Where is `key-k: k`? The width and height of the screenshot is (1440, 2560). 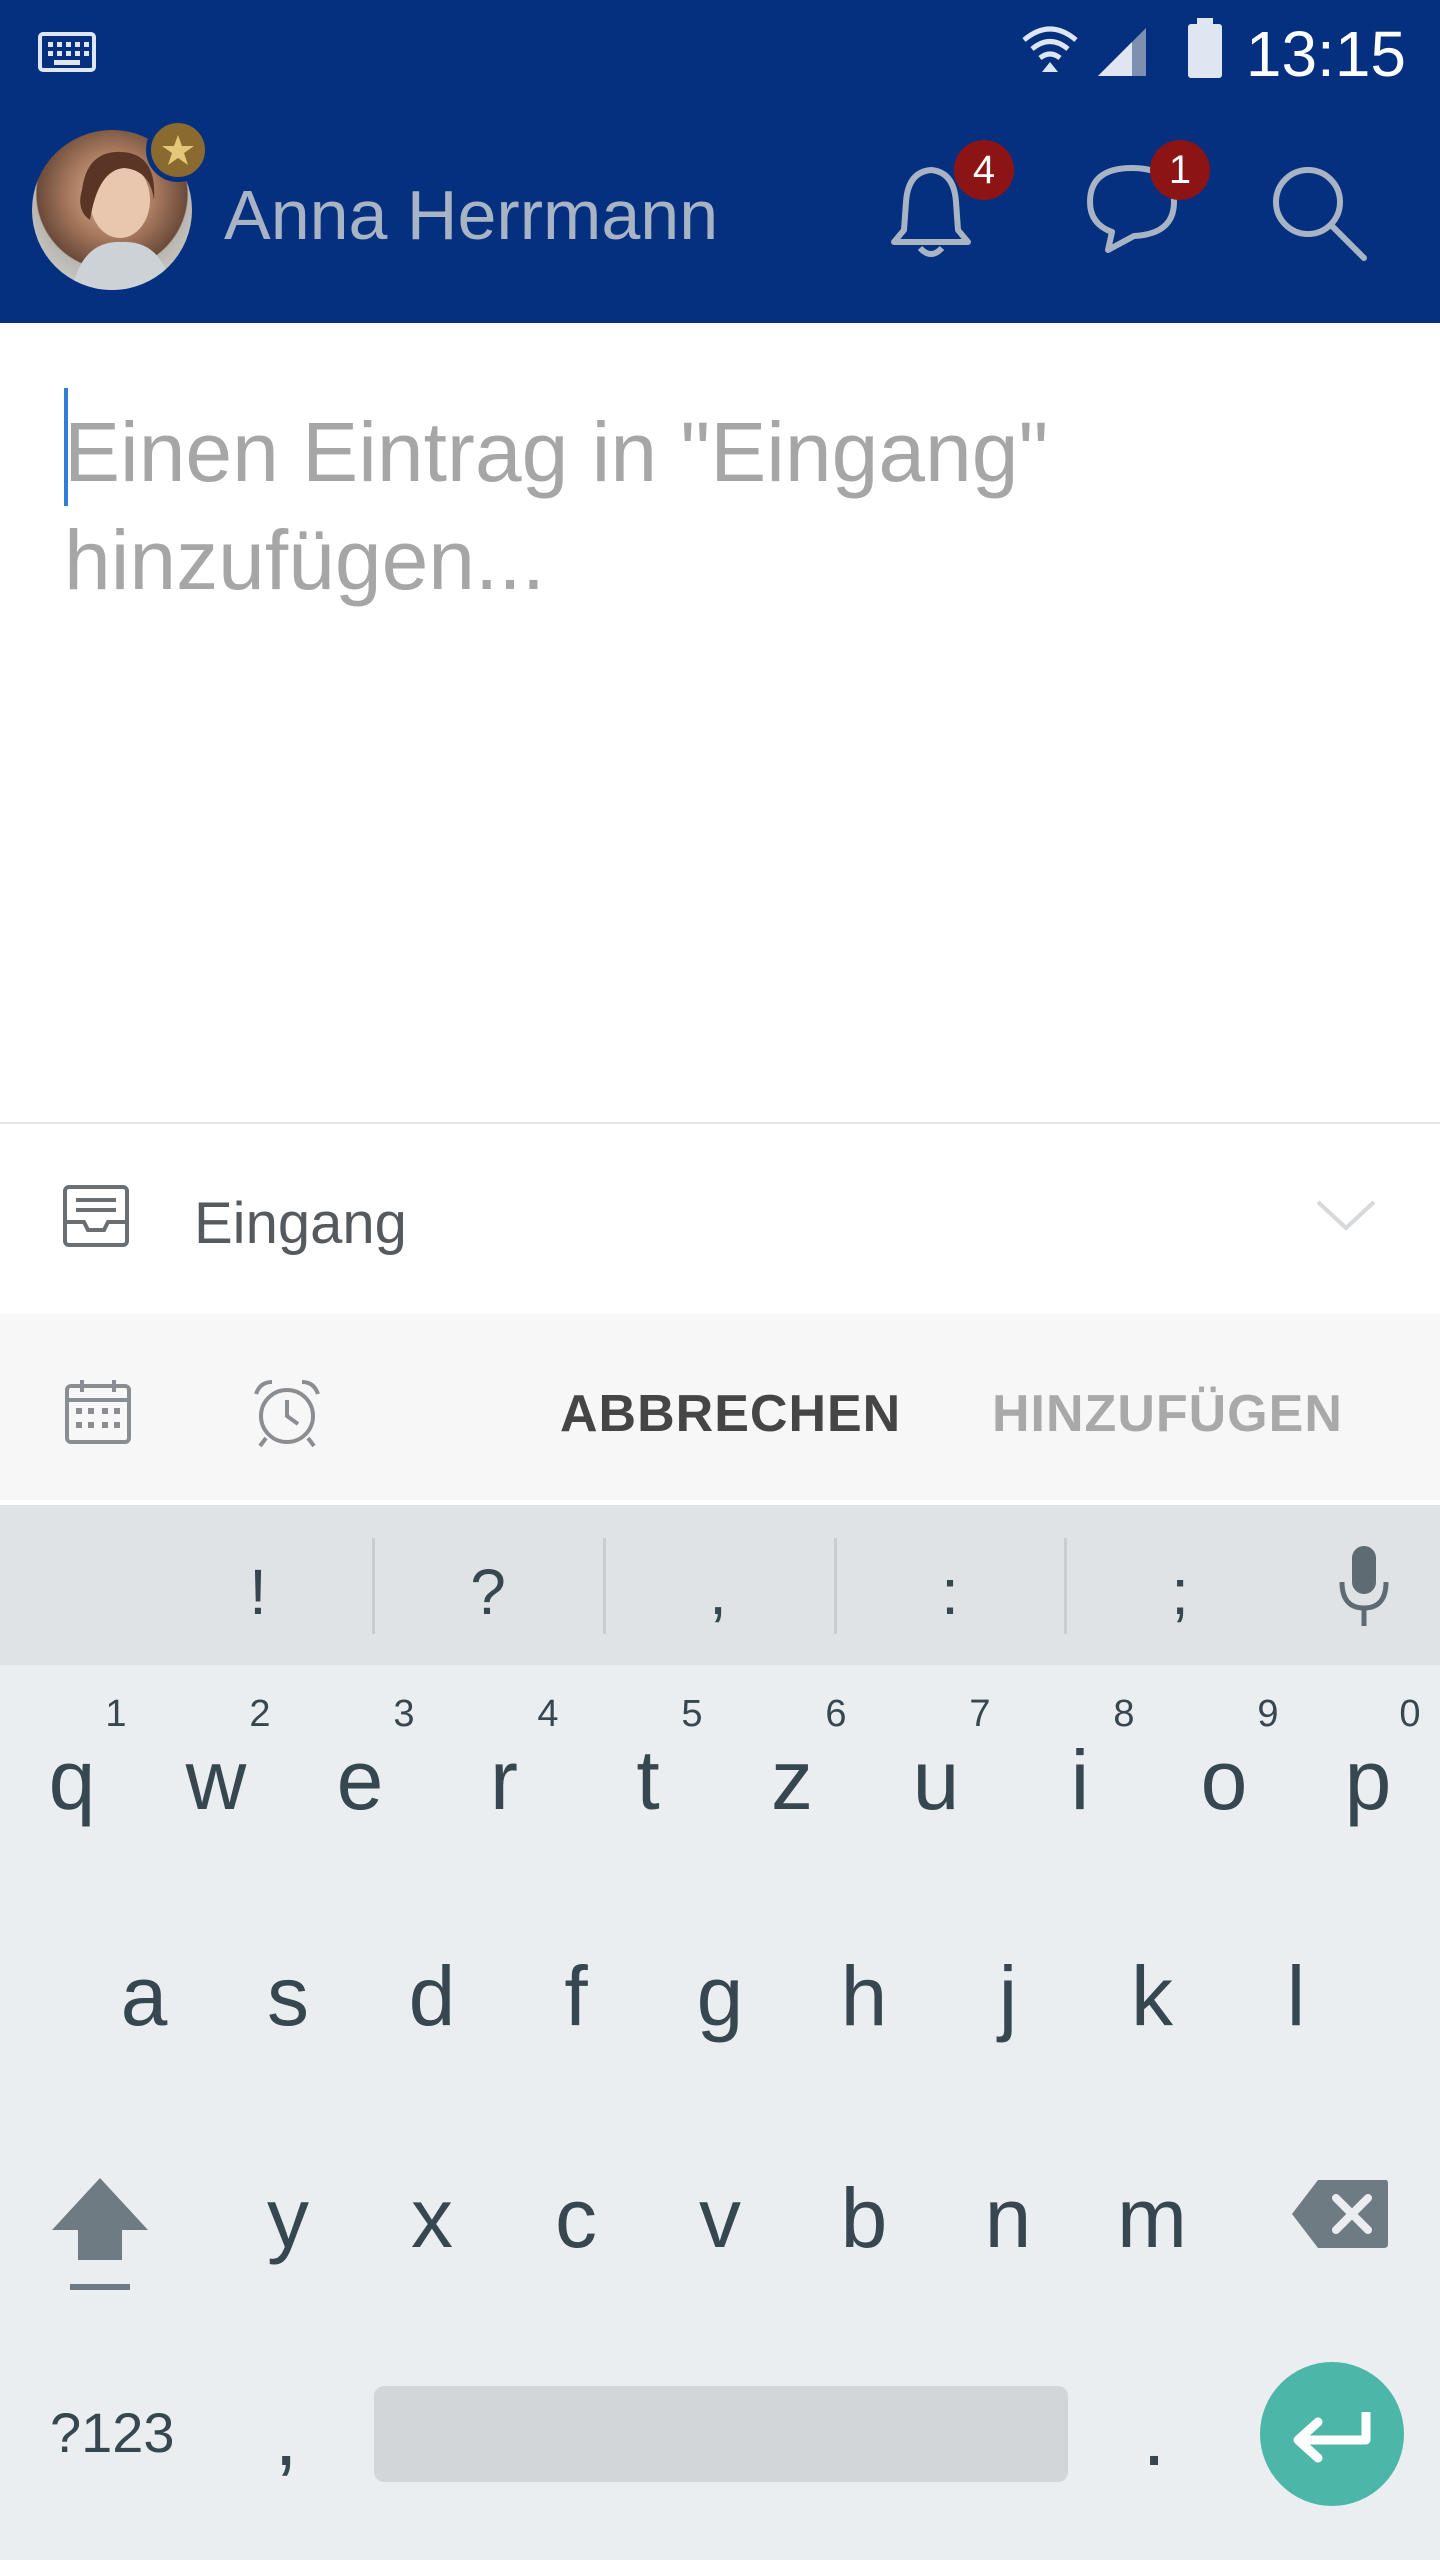 key-k: k is located at coordinates (1152, 1996).